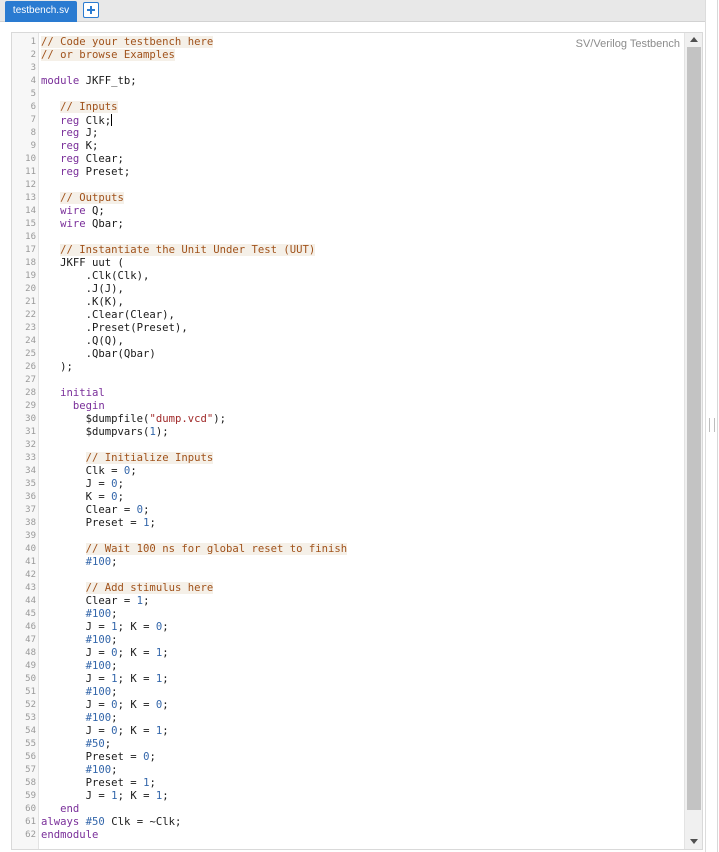  What do you see at coordinates (347, 172) in the screenshot?
I see `code-line: 11 reg Preset;` at bounding box center [347, 172].